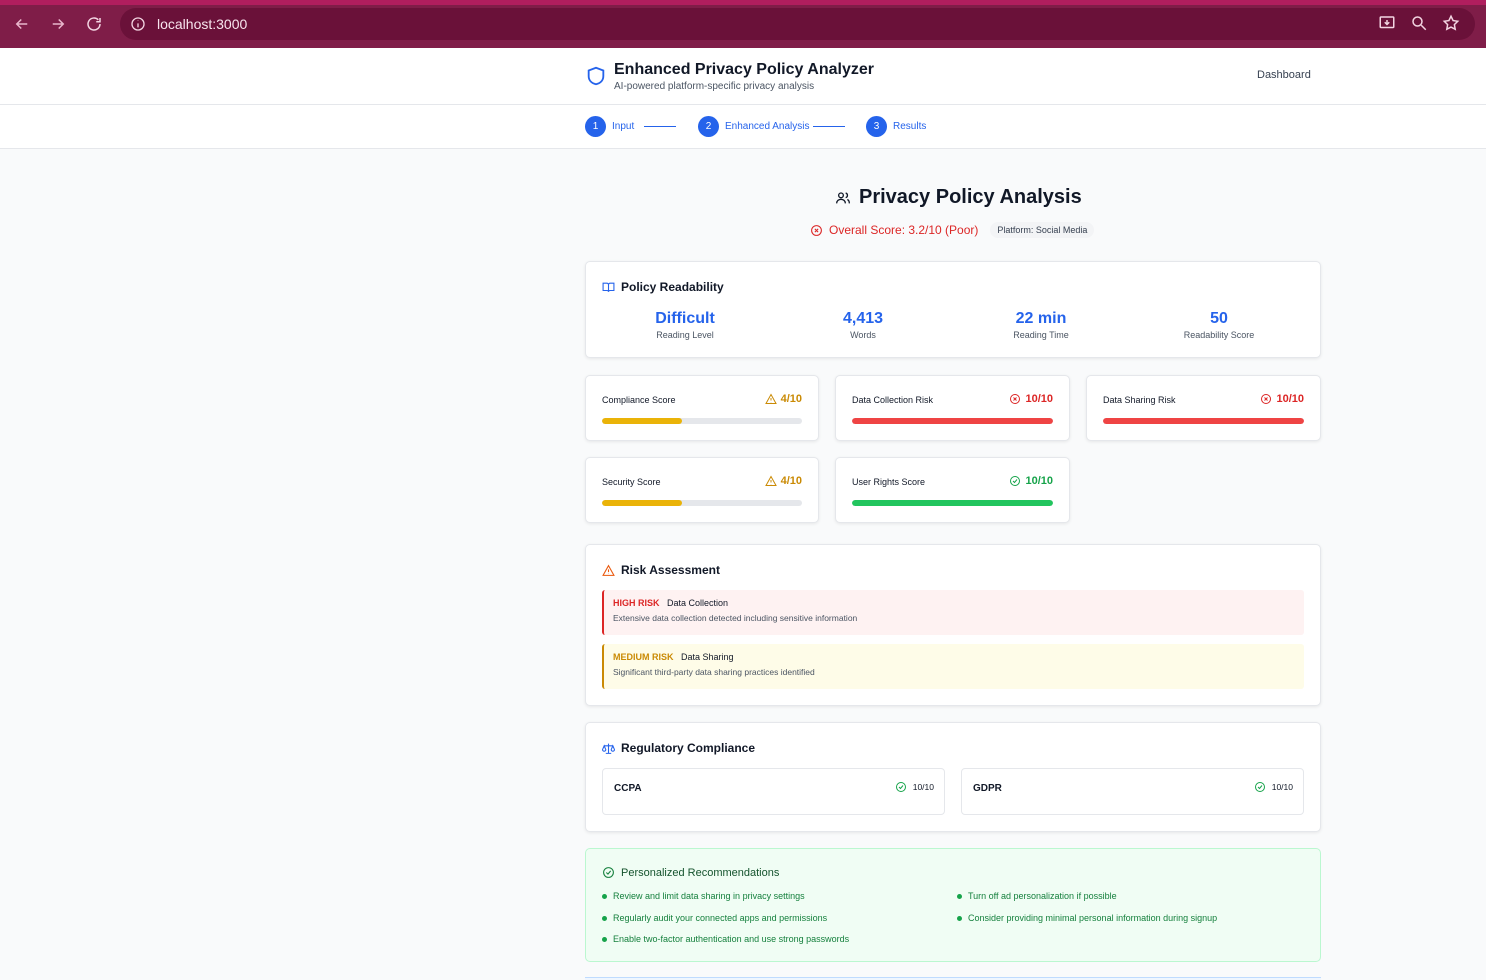  What do you see at coordinates (1420, 24) in the screenshot?
I see `zoom-icon` at bounding box center [1420, 24].